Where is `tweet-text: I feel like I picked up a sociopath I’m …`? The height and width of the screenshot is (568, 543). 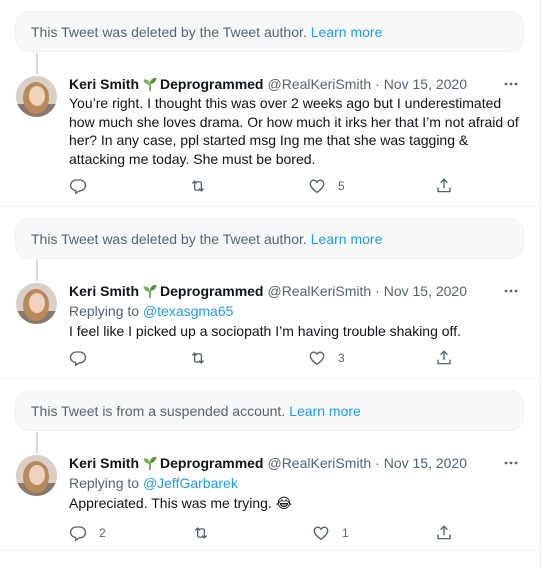
tweet-text: I feel like I picked up a sociopath I’m … is located at coordinates (265, 331).